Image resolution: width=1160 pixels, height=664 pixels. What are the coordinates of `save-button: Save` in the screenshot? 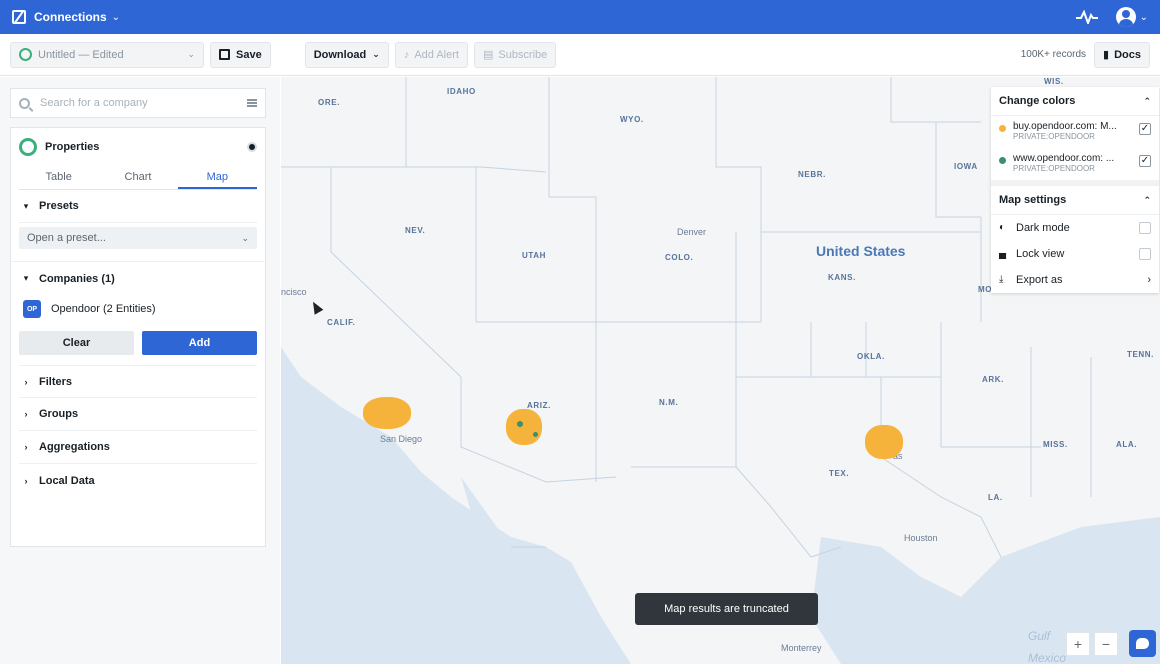 It's located at (240, 54).